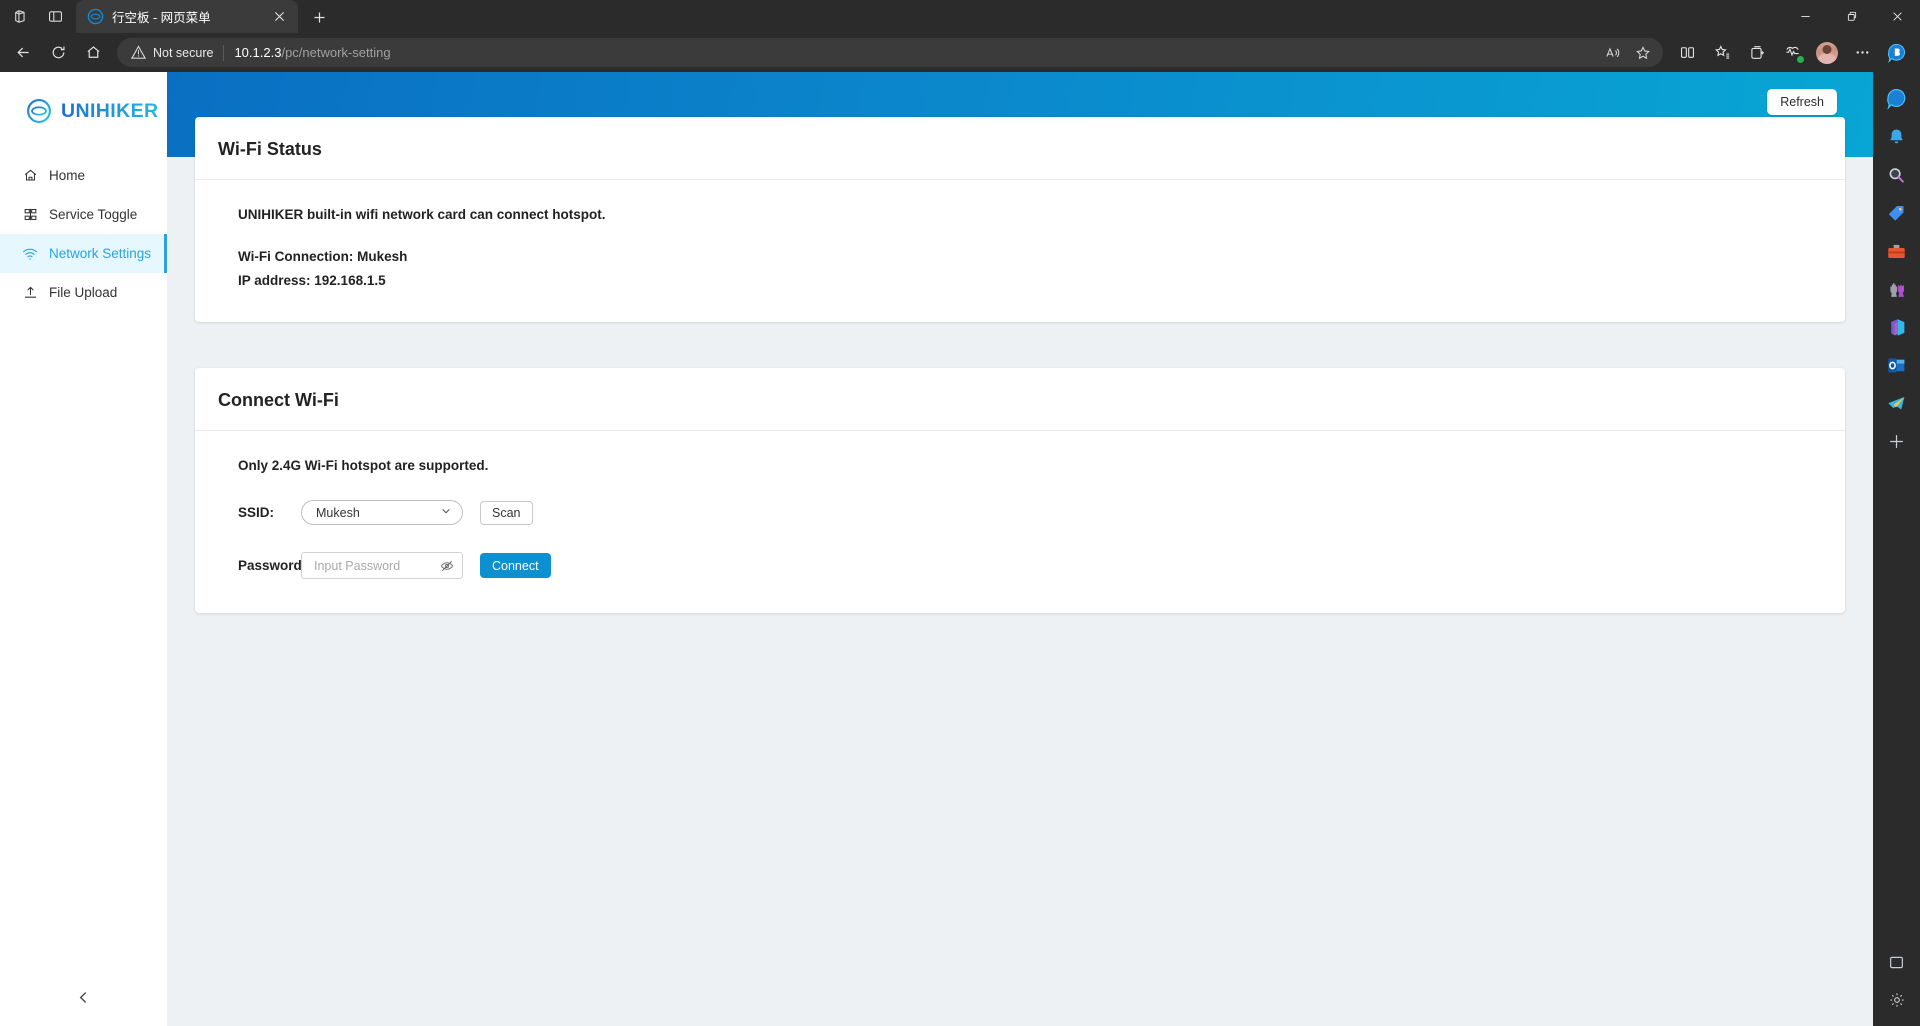 The image size is (1920, 1026). I want to click on window-controls, so click(1851, 16).